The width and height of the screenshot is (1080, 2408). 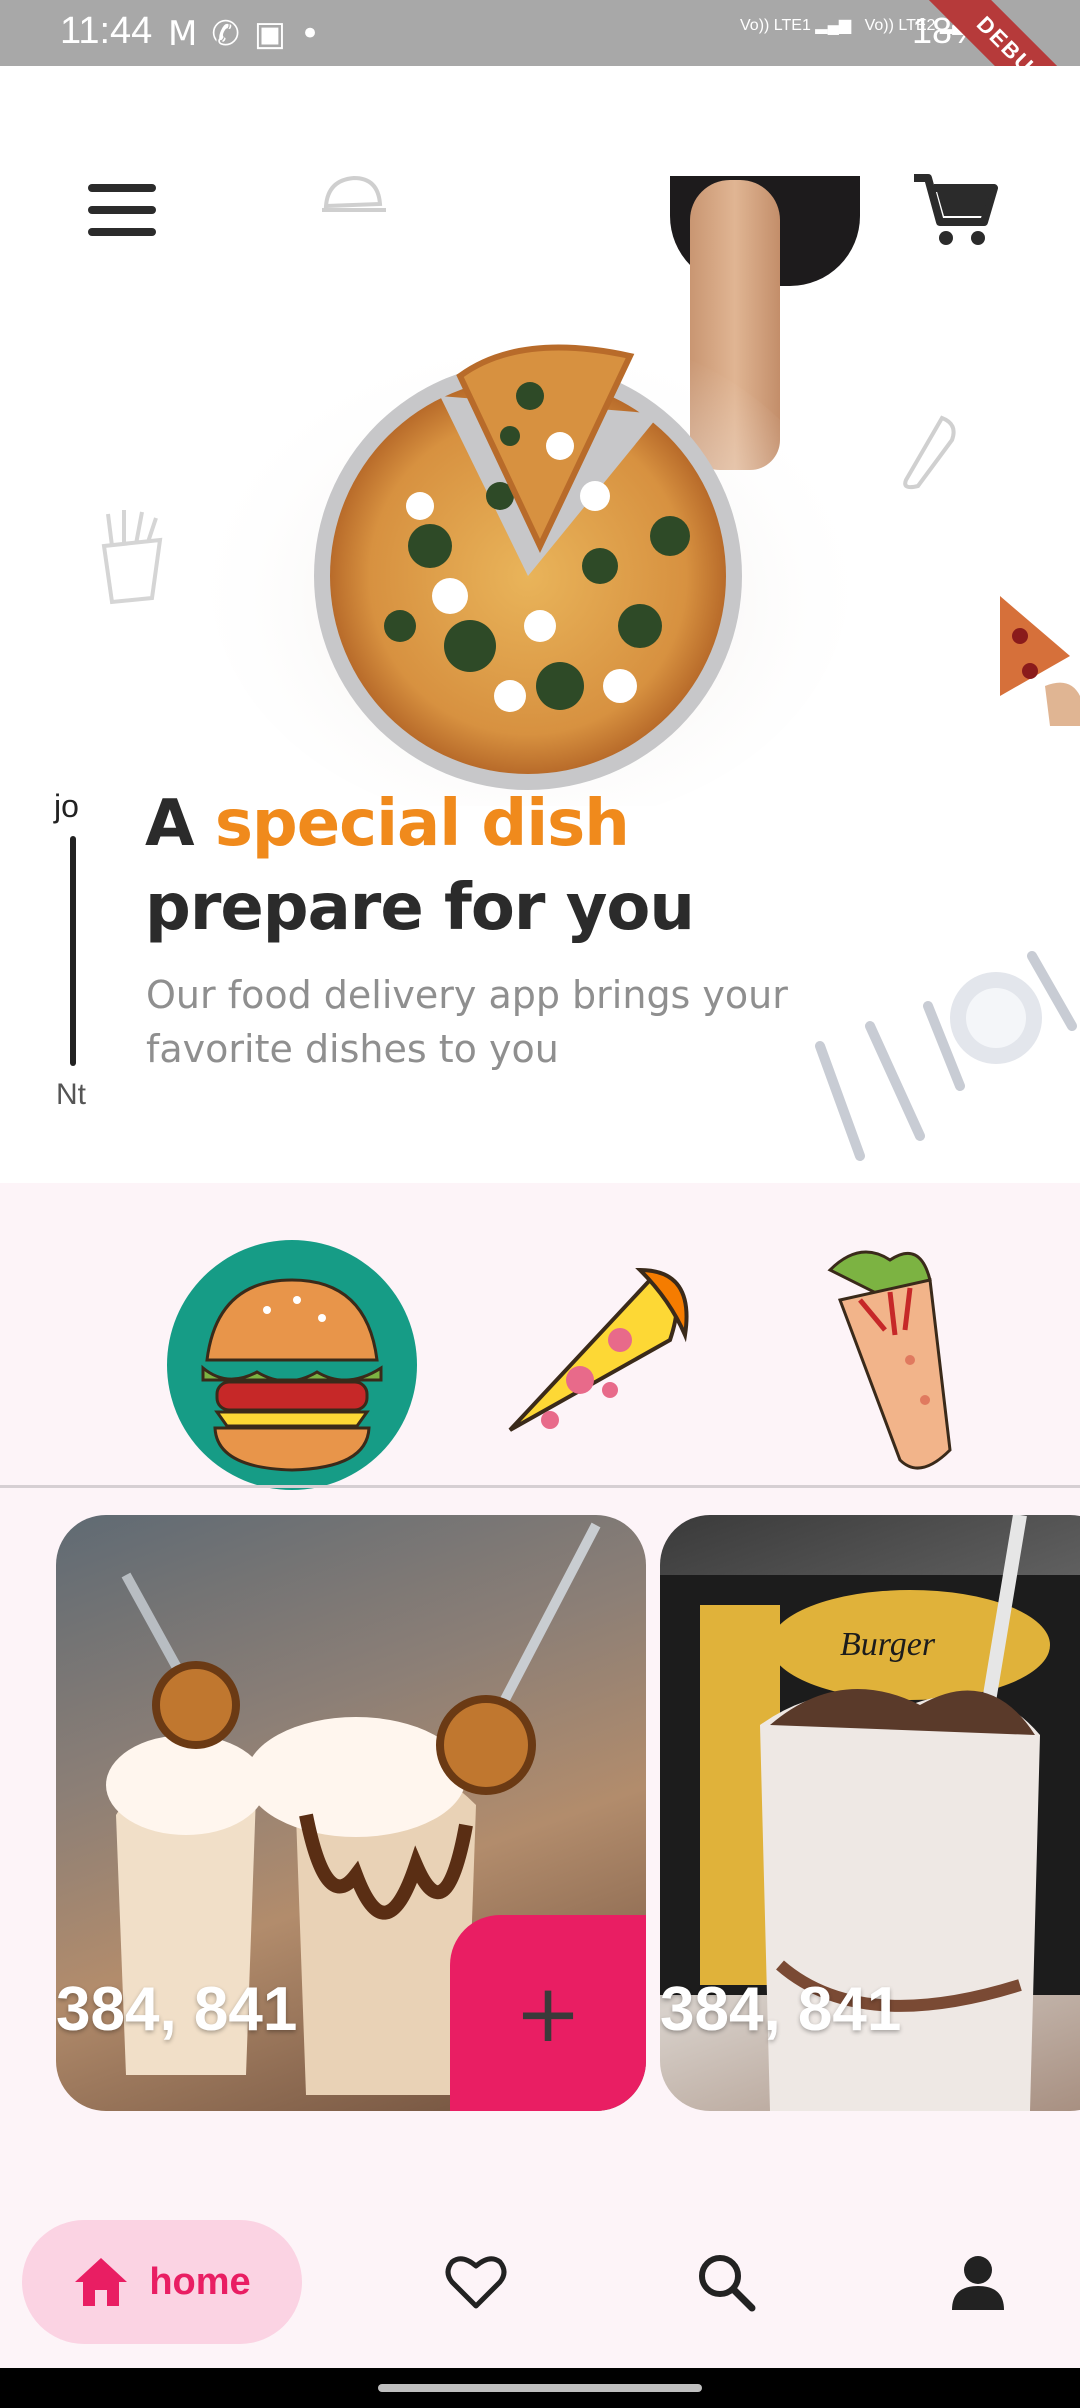 What do you see at coordinates (351, 1813) in the screenshot?
I see `product-card: 384, 841 +` at bounding box center [351, 1813].